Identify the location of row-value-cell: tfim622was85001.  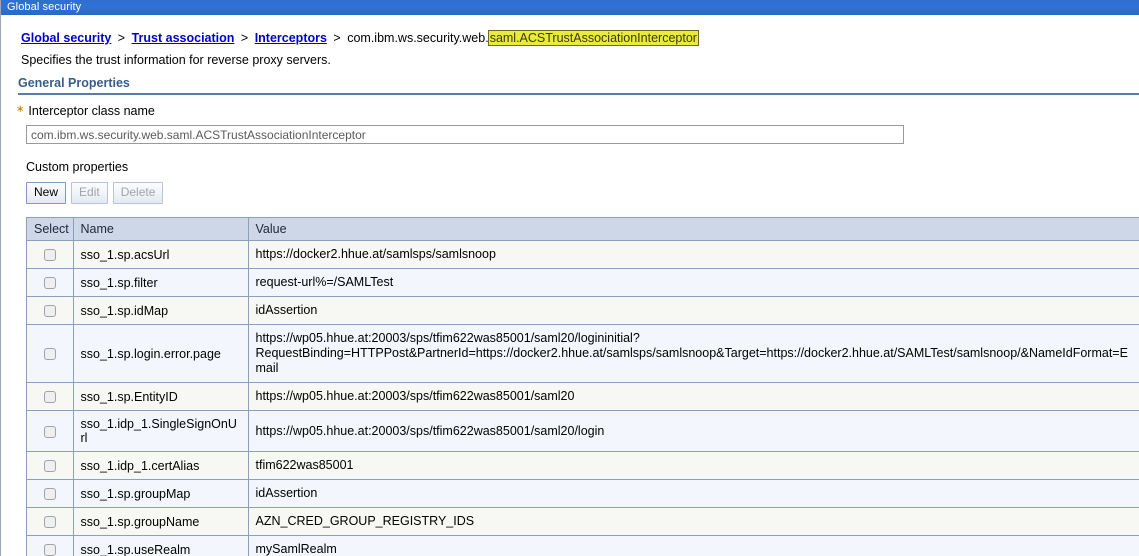
(693, 465).